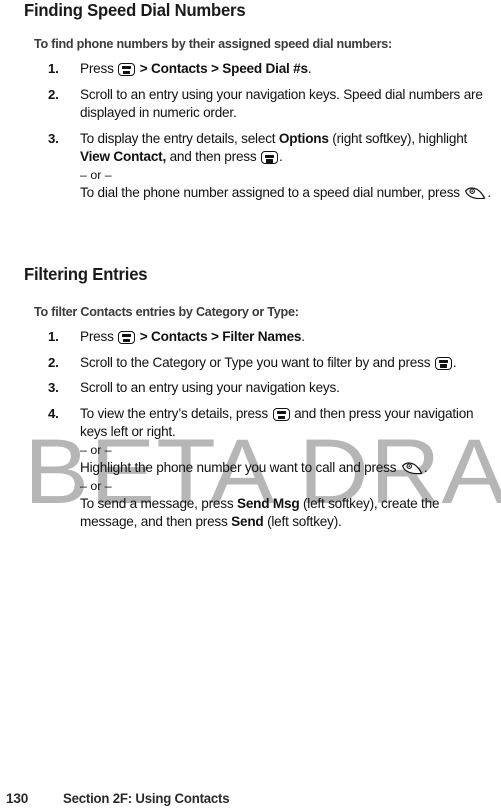 This screenshot has height=811, width=501. What do you see at coordinates (247, 522) in the screenshot?
I see `emphasis-text: Send` at bounding box center [247, 522].